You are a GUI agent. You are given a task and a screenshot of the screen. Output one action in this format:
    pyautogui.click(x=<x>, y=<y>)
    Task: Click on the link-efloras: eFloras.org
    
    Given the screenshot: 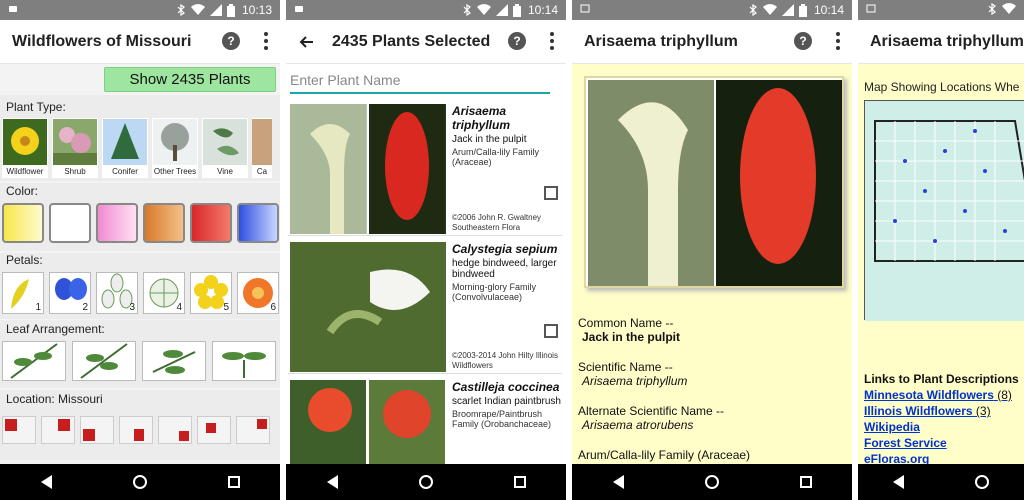 What is the action you would take?
    pyautogui.click(x=896, y=458)
    